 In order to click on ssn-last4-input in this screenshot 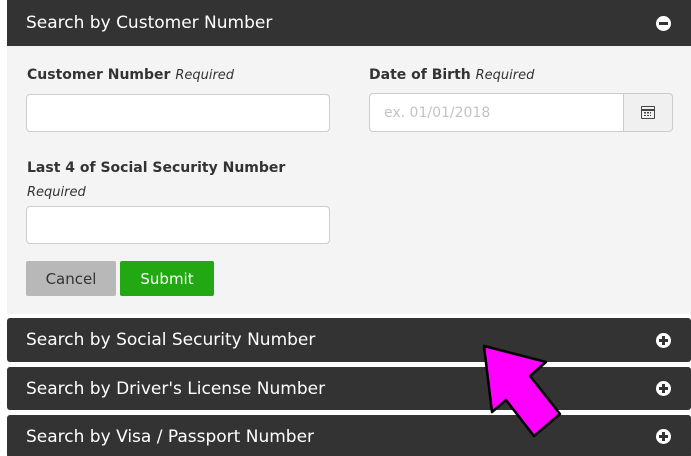, I will do `click(178, 225)`.